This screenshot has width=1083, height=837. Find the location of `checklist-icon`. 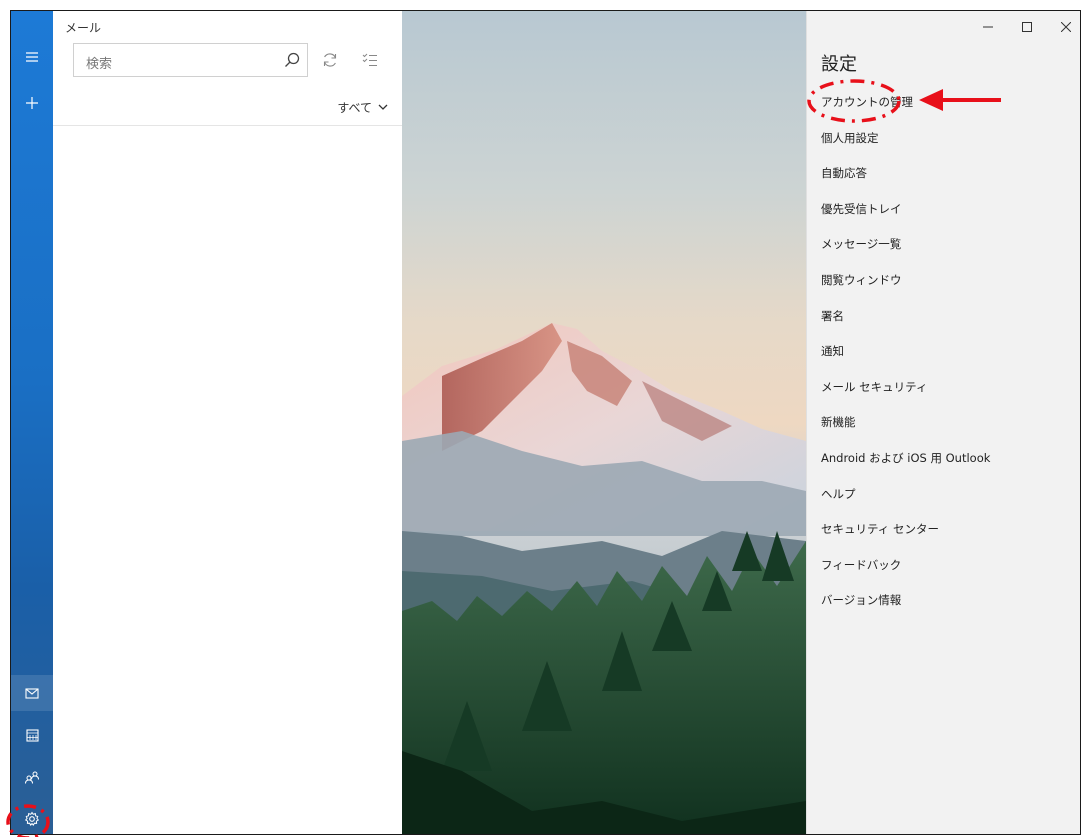

checklist-icon is located at coordinates (369, 59).